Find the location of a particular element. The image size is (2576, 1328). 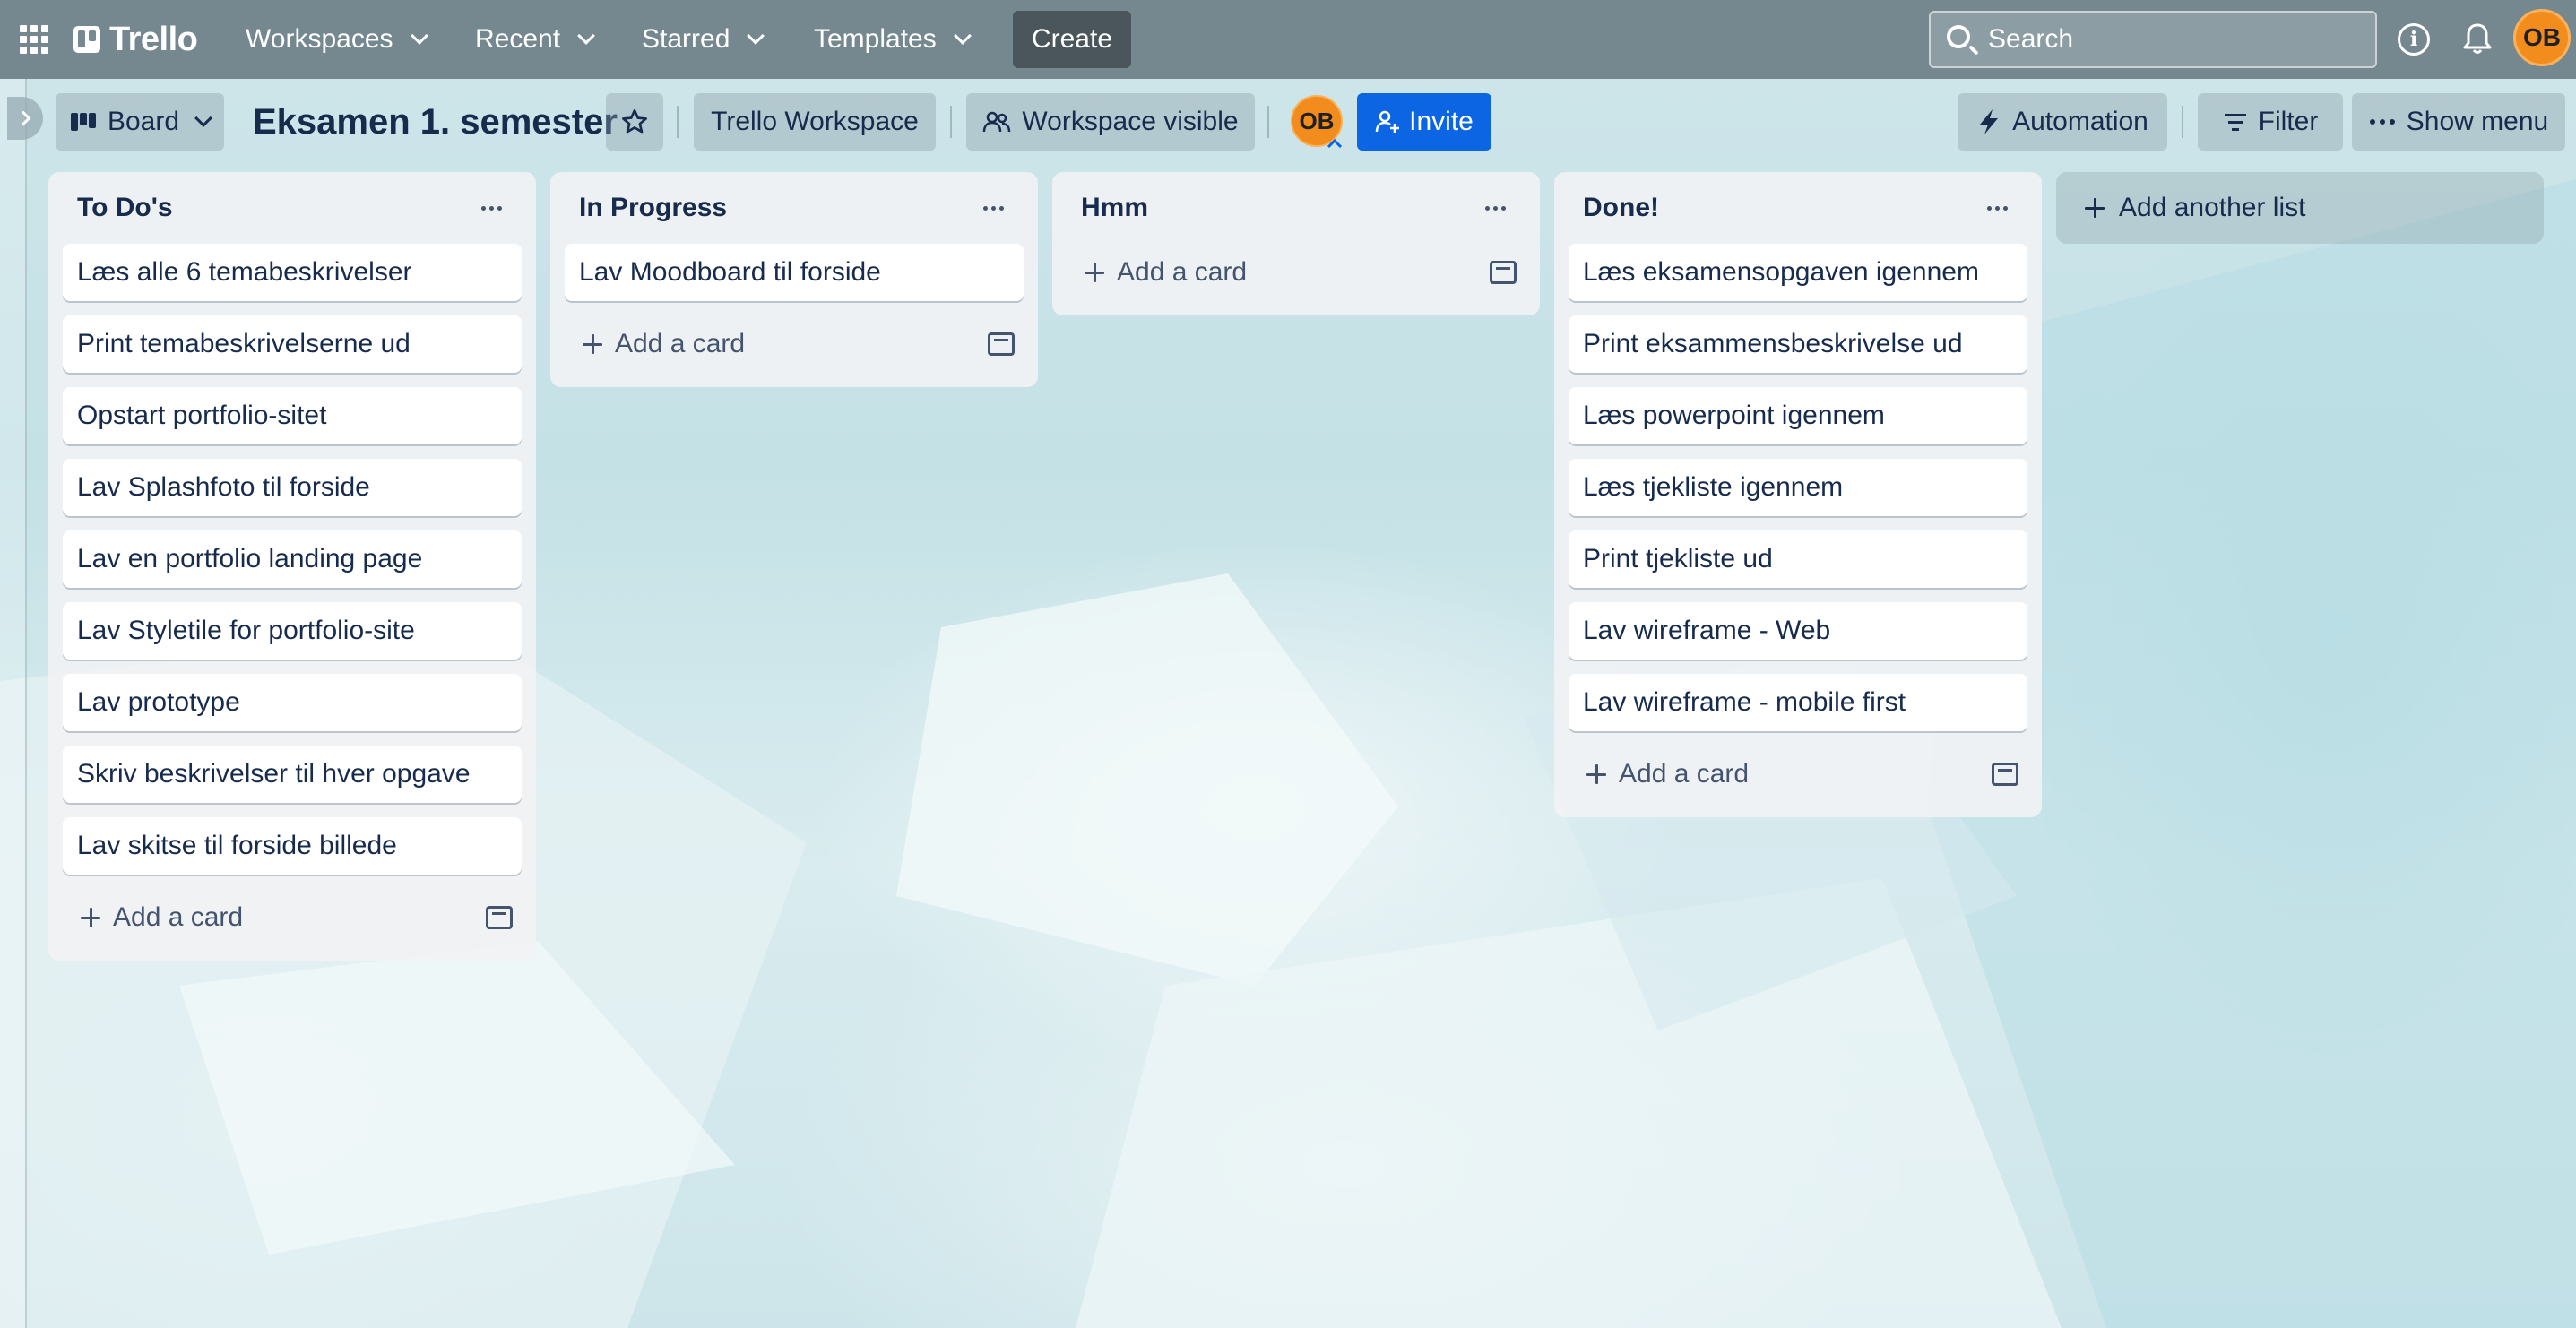

expand-sidebar-button is located at coordinates (25, 119).